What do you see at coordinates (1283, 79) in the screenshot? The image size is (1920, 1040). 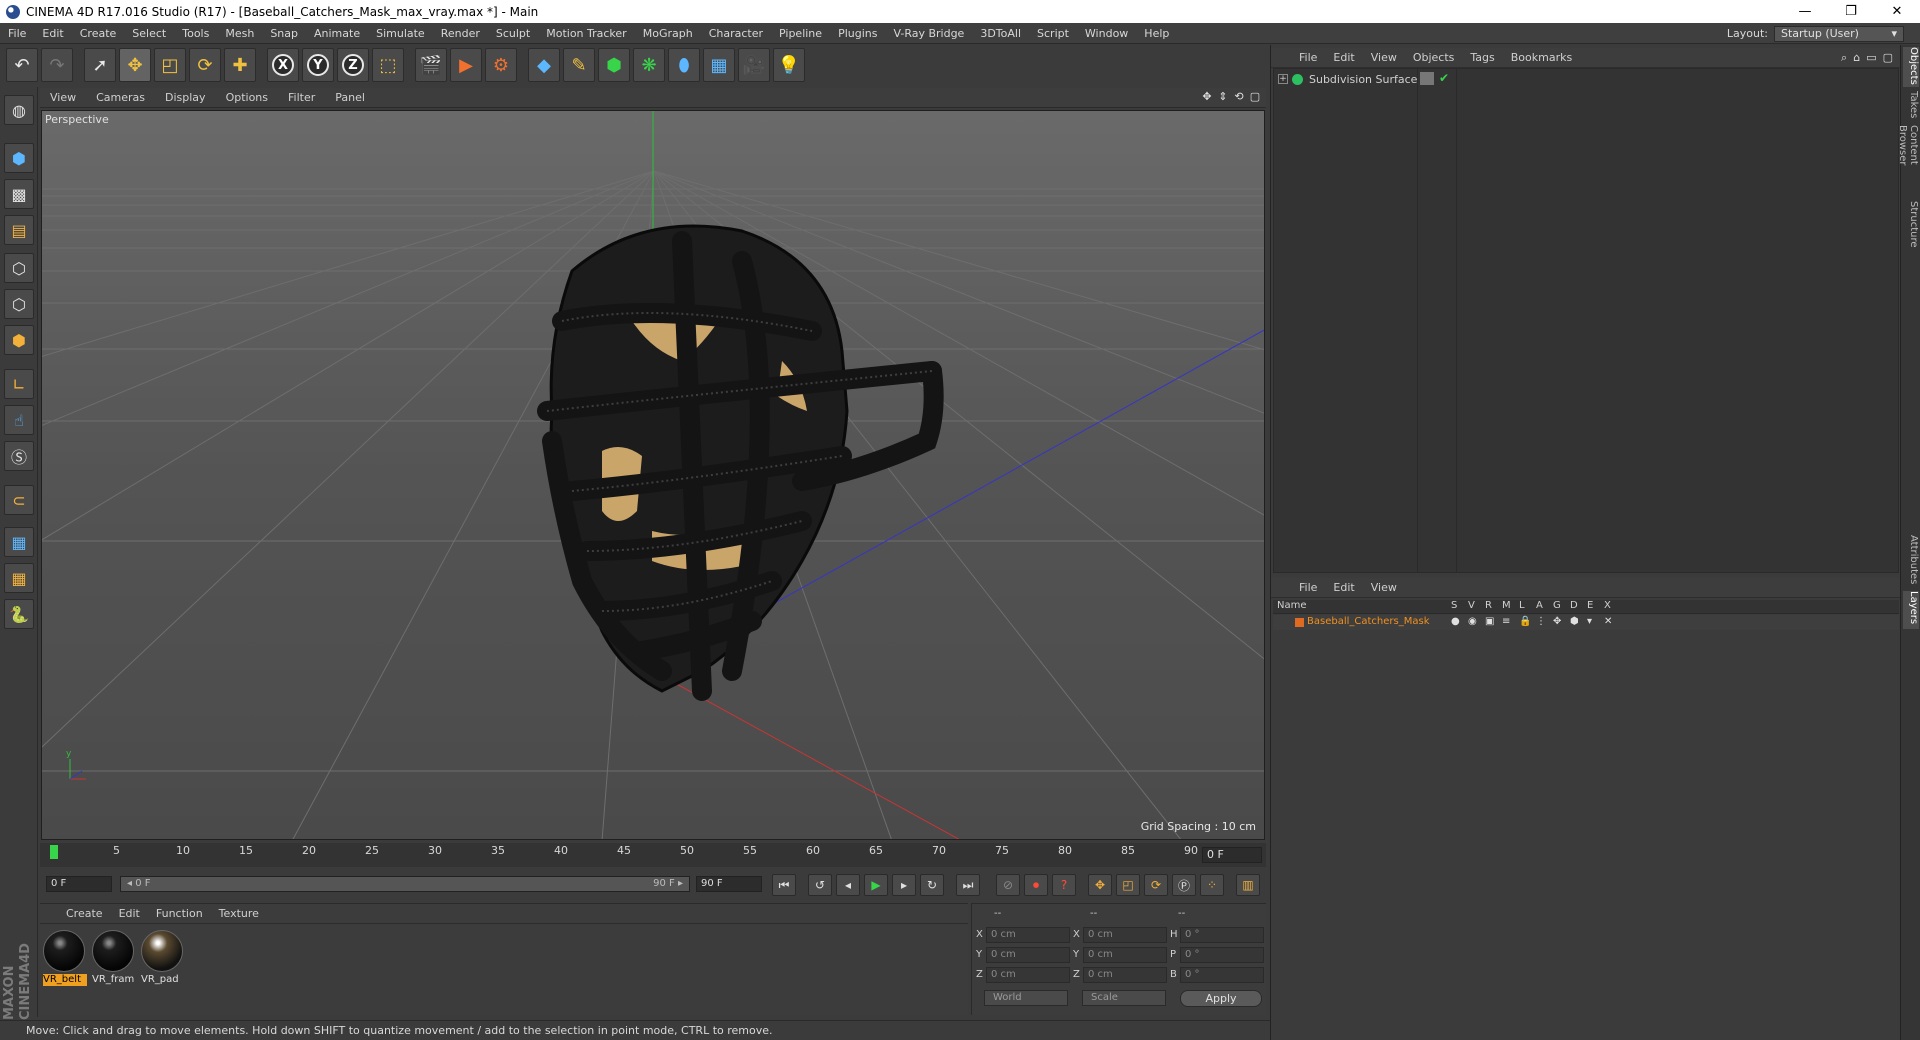 I see `expand-icon: +` at bounding box center [1283, 79].